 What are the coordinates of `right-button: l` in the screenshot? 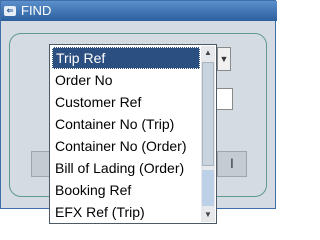 It's located at (232, 164).